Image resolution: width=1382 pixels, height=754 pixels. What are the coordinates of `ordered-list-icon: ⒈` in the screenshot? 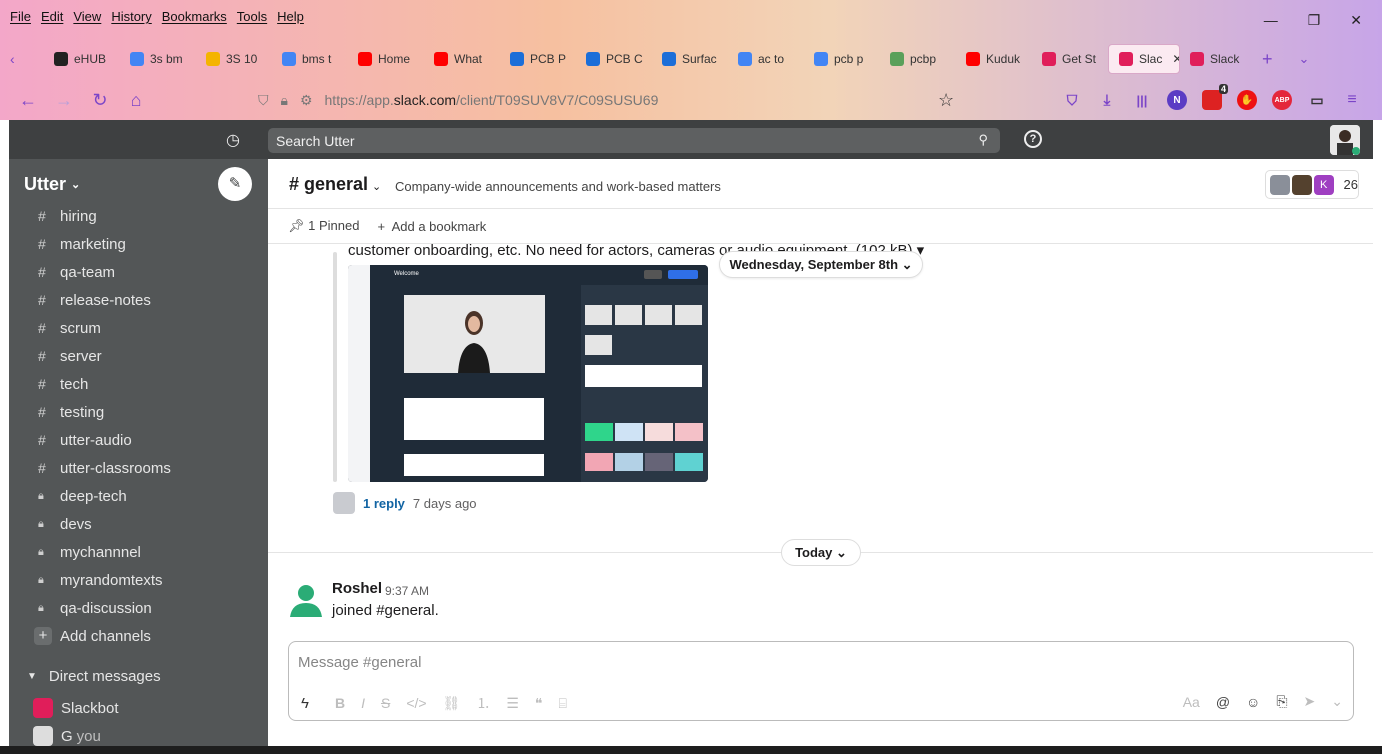 It's located at (483, 703).